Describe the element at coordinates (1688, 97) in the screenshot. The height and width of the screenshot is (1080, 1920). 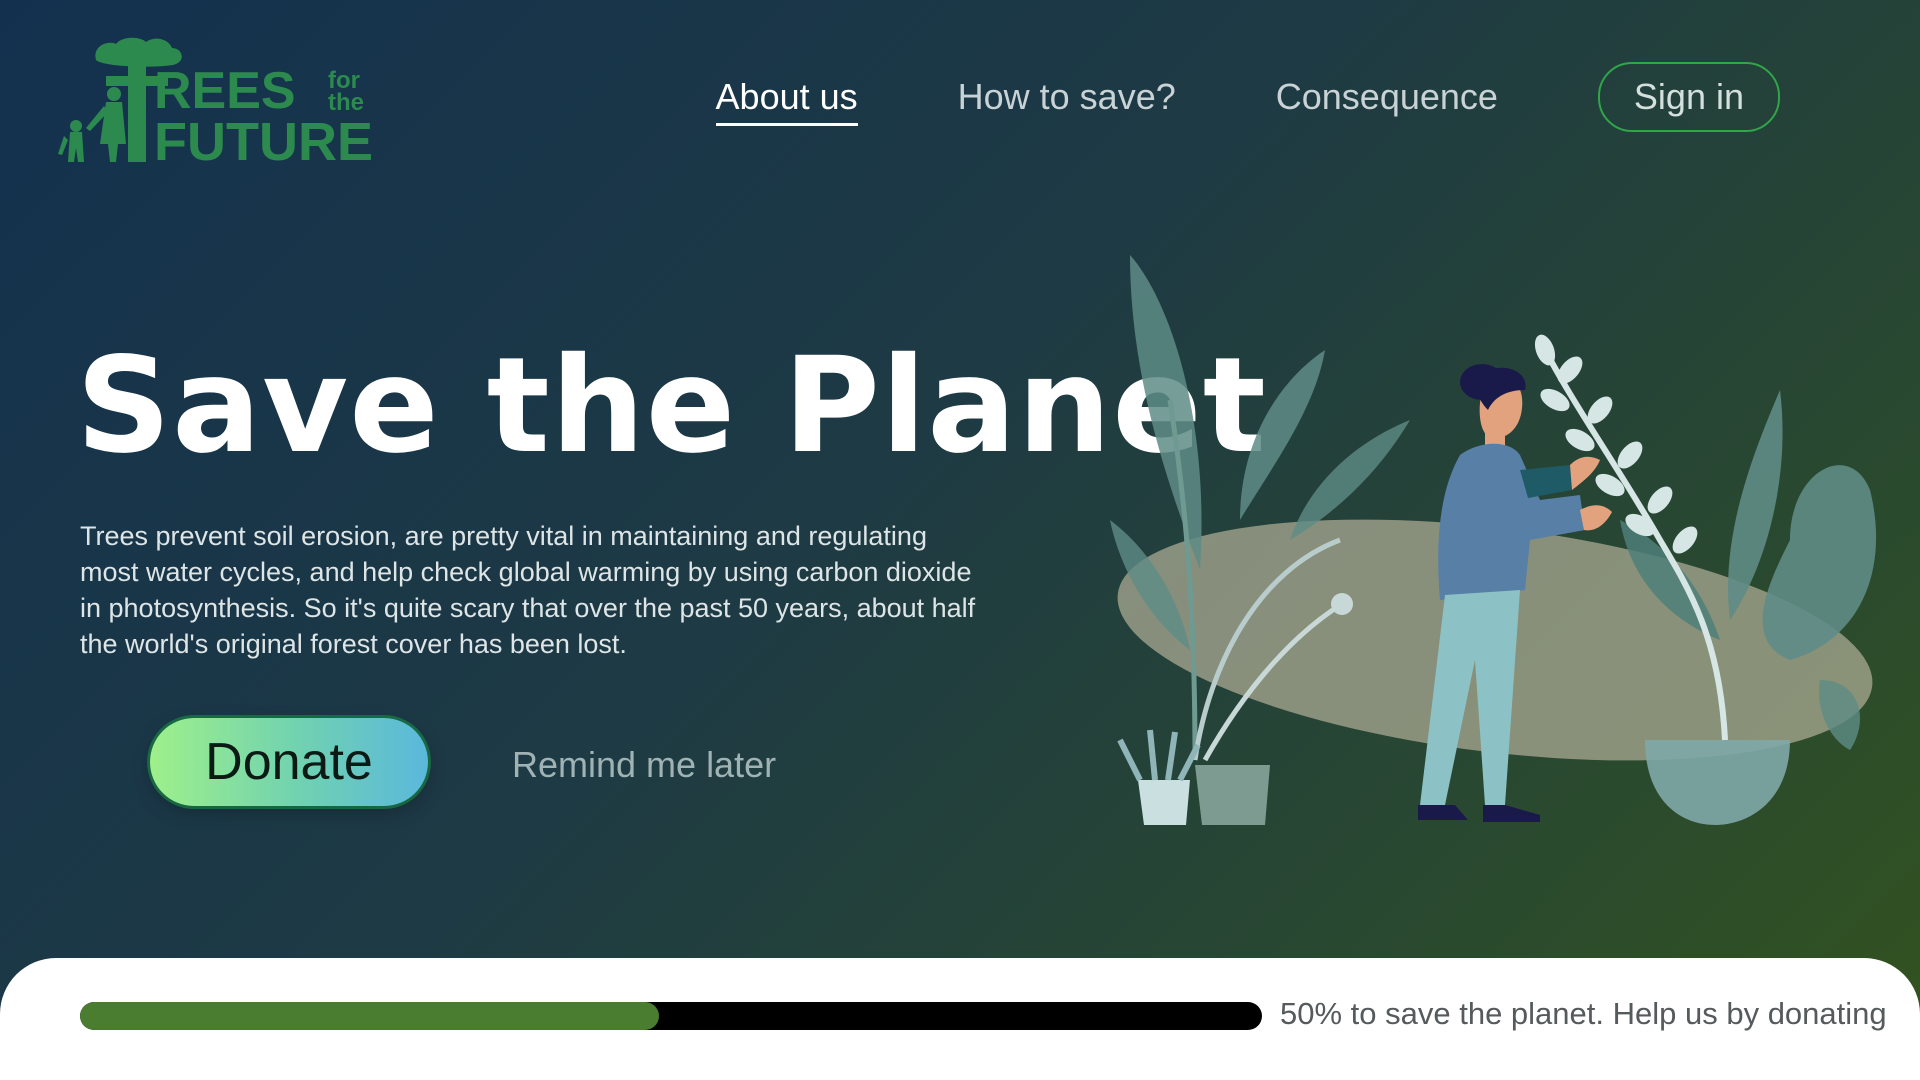
I see `sign-in-button: Sign in` at that location.